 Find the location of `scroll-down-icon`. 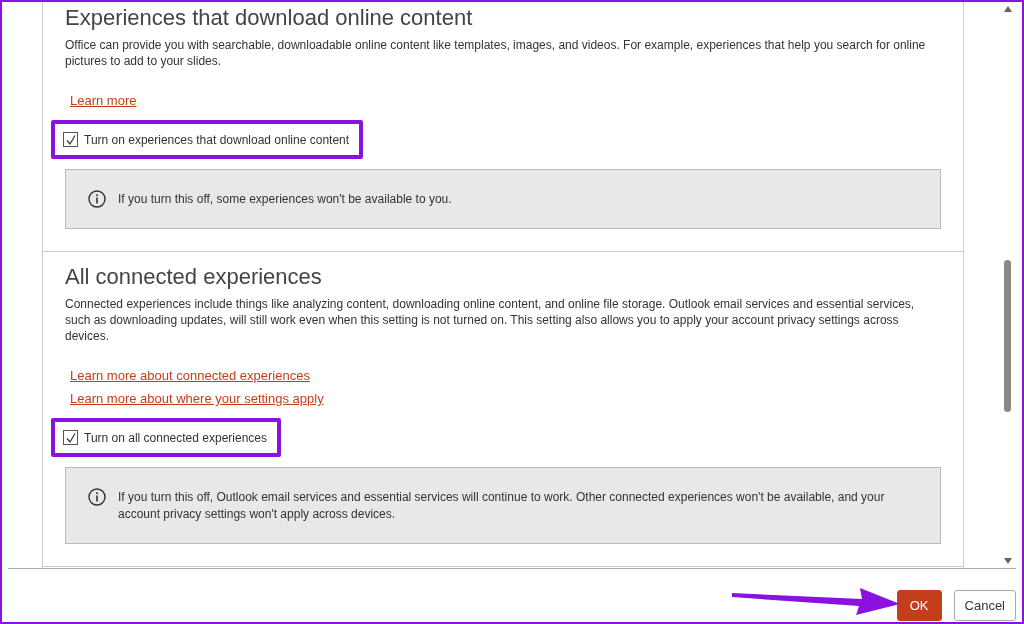

scroll-down-icon is located at coordinates (1008, 561).